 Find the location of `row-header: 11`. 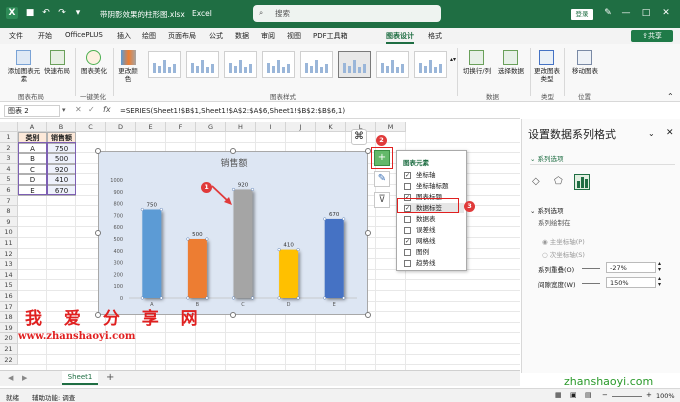

row-header: 11 is located at coordinates (9, 243).